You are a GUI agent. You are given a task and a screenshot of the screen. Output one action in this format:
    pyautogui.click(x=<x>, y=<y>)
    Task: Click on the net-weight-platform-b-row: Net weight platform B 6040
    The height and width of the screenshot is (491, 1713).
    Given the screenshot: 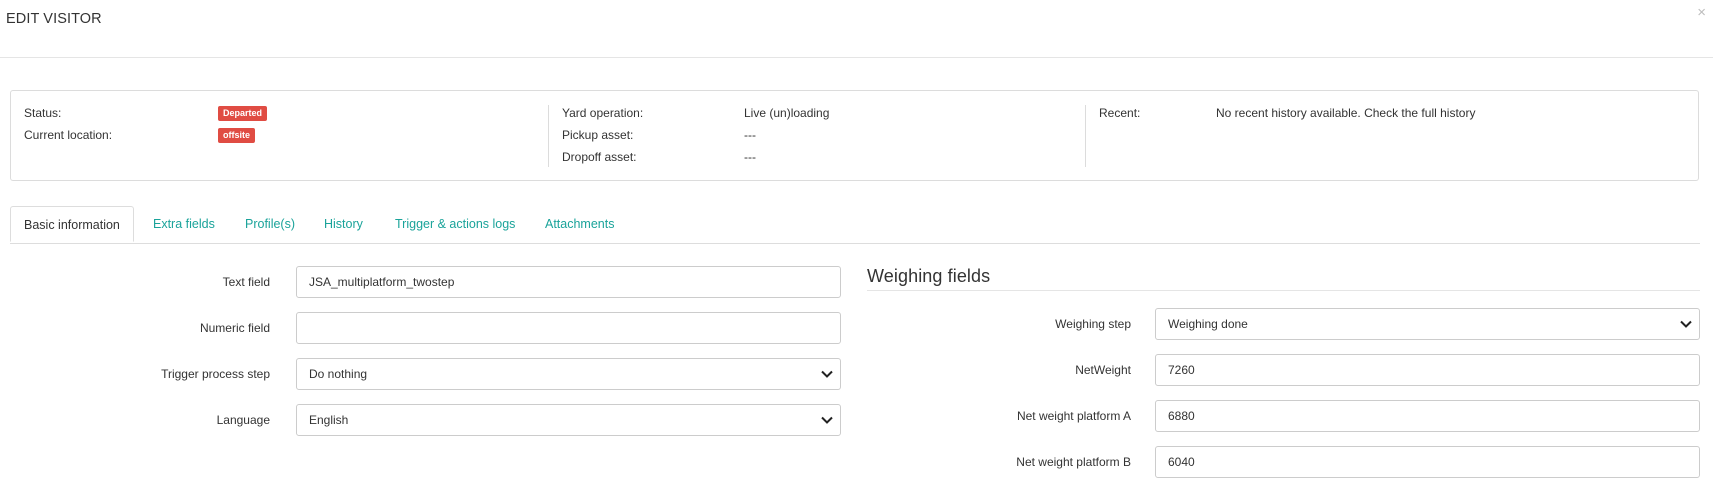 What is the action you would take?
    pyautogui.click(x=1283, y=462)
    